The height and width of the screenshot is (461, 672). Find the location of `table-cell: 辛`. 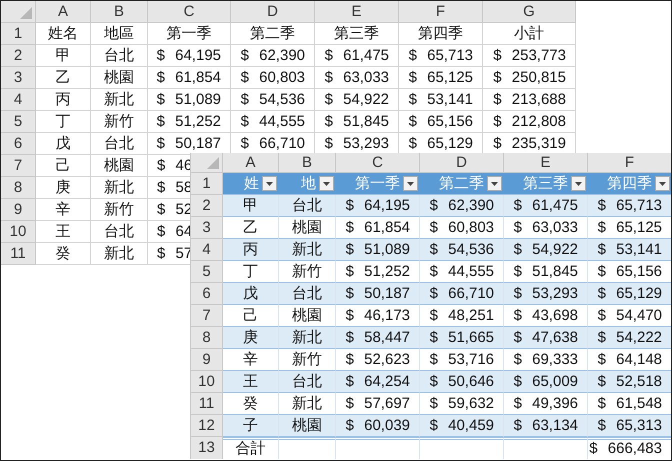

table-cell: 辛 is located at coordinates (63, 210).